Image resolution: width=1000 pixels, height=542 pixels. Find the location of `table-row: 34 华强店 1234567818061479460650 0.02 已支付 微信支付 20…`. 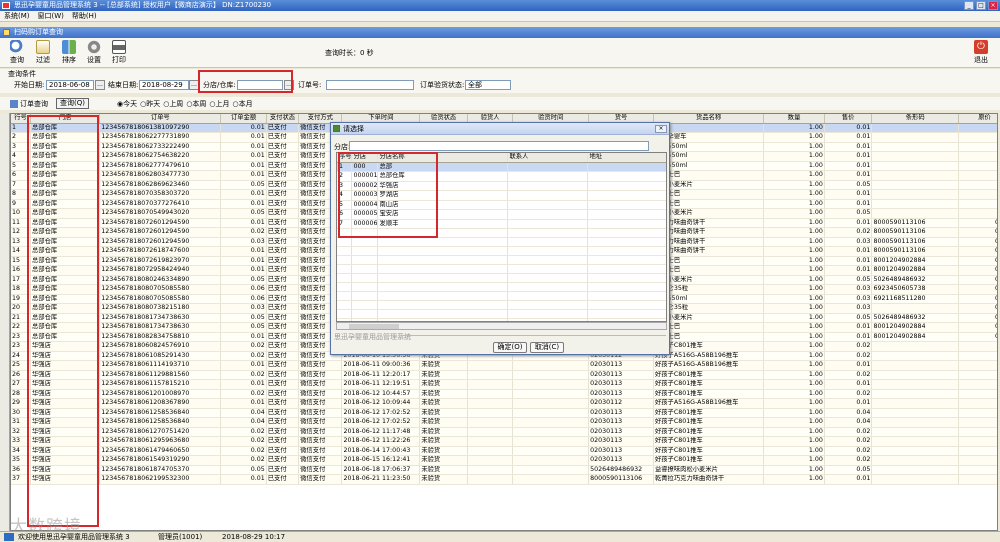

table-row: 34 华强店 1234567818061479460650 0.02 已支付 微信支付 20… is located at coordinates (504, 451).